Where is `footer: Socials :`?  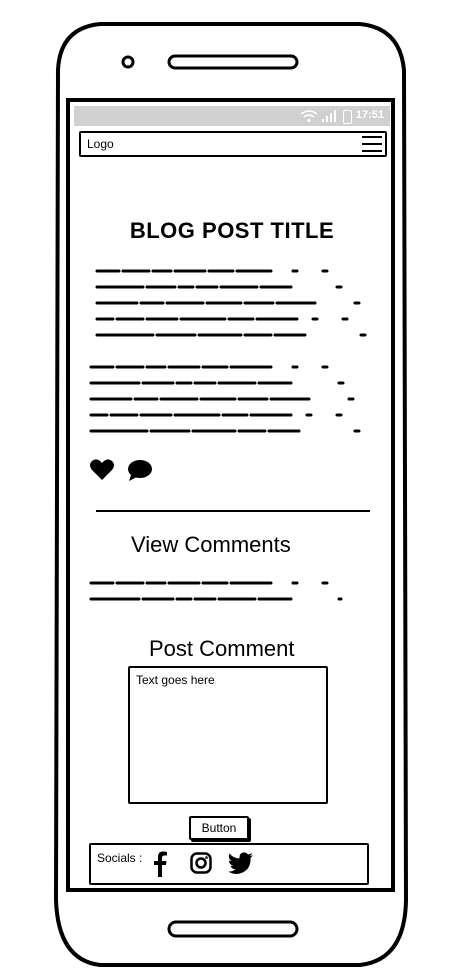
footer: Socials : is located at coordinates (229, 864).